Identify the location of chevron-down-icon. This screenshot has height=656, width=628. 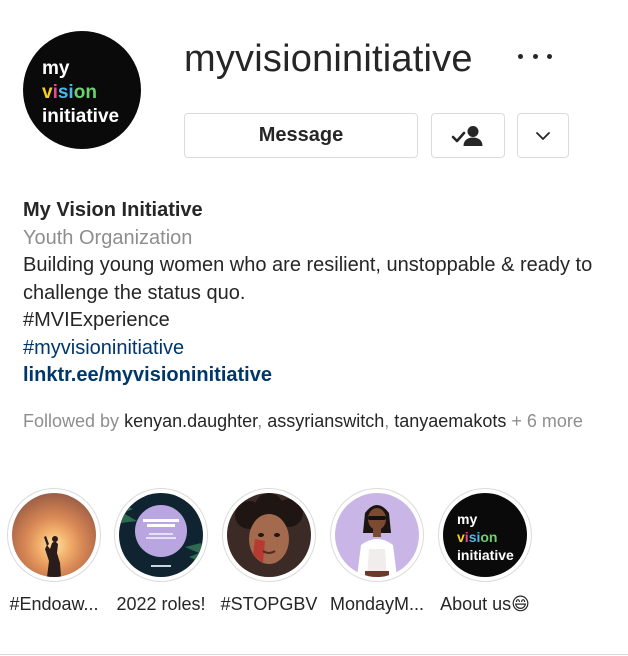
(543, 135).